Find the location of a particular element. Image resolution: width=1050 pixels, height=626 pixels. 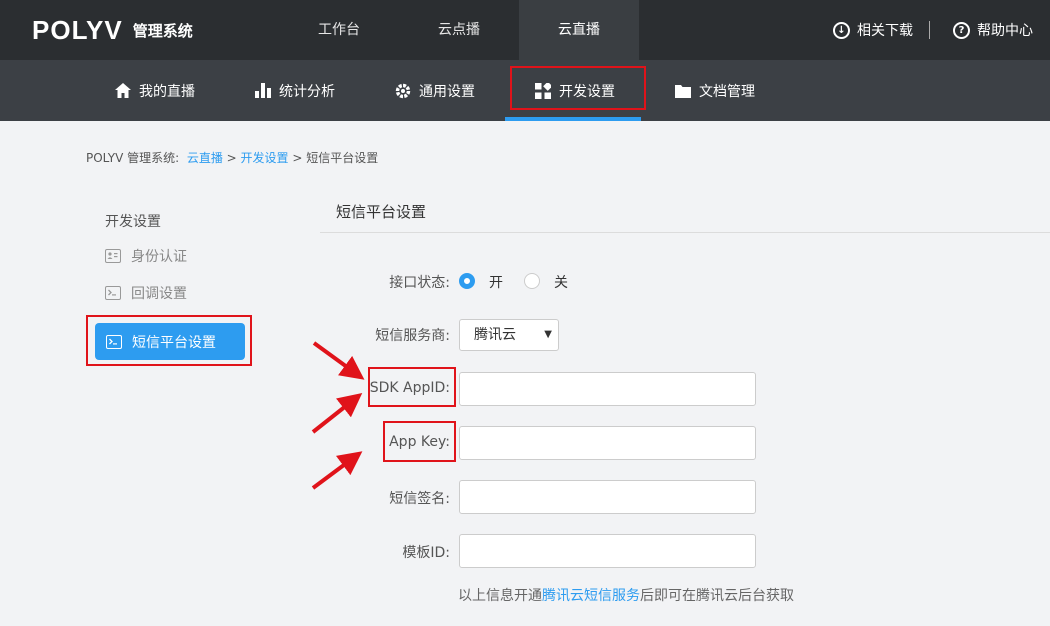

breadcrumb-dev-settings-link: 开发设置 is located at coordinates (265, 158).